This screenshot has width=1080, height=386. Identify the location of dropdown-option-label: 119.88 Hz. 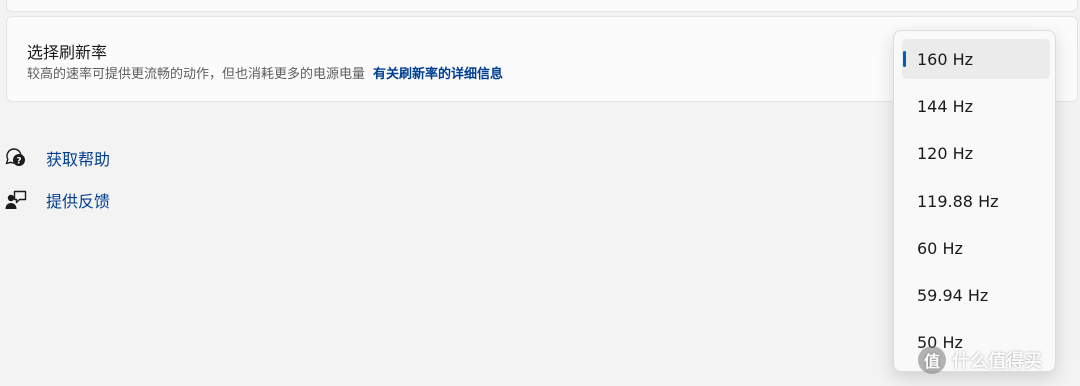
(958, 201).